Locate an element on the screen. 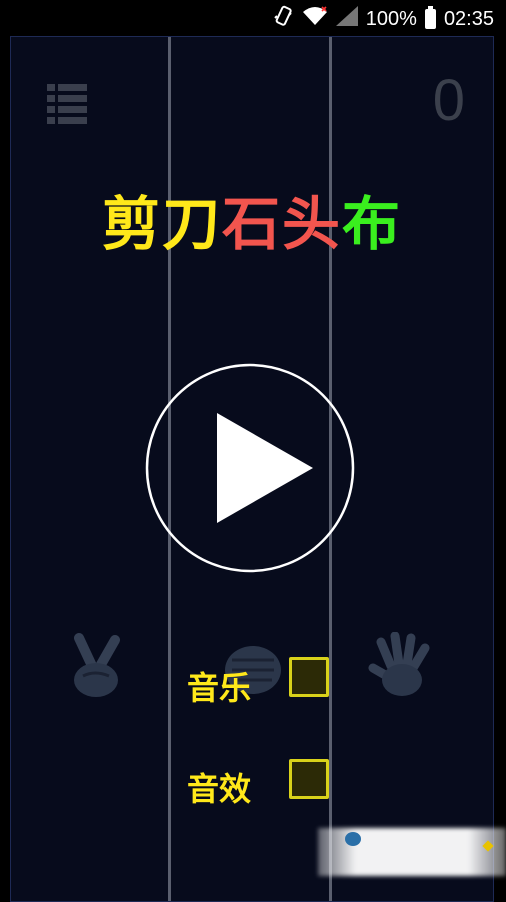 This screenshot has width=506, height=902. title-char: 石 is located at coordinates (251, 224).